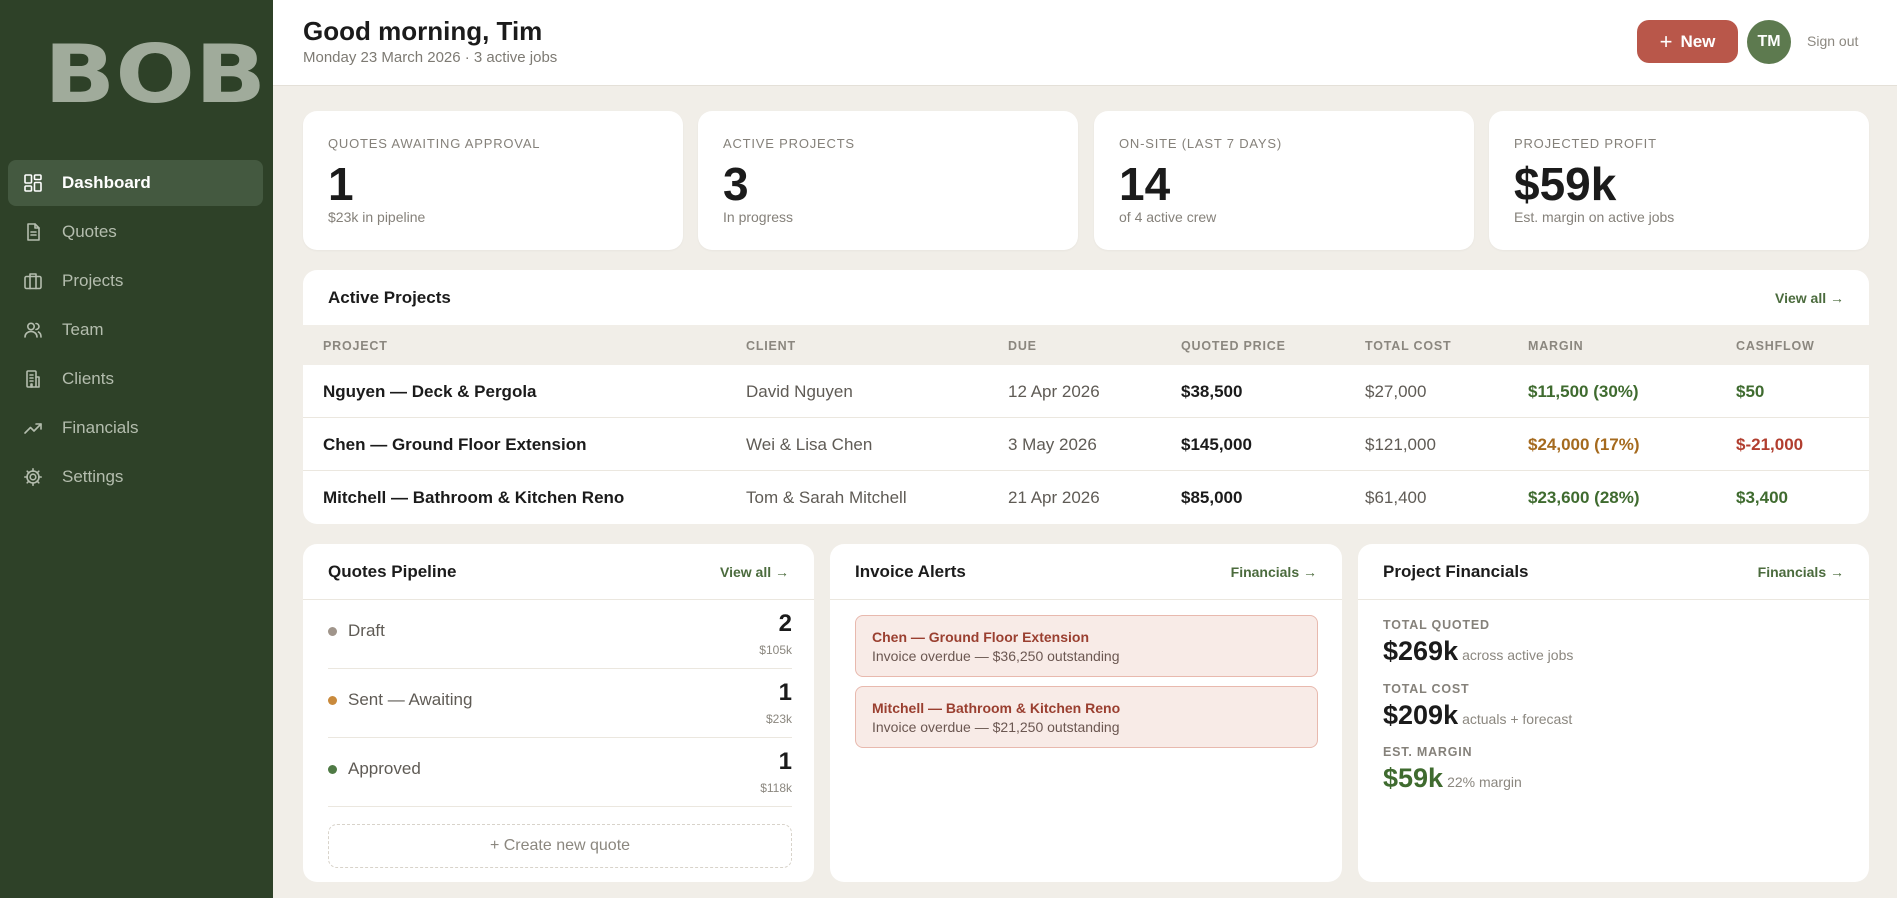 This screenshot has height=898, width=1897. What do you see at coordinates (1436, 625) in the screenshot?
I see `financial-label: TOTAL QUOTED` at bounding box center [1436, 625].